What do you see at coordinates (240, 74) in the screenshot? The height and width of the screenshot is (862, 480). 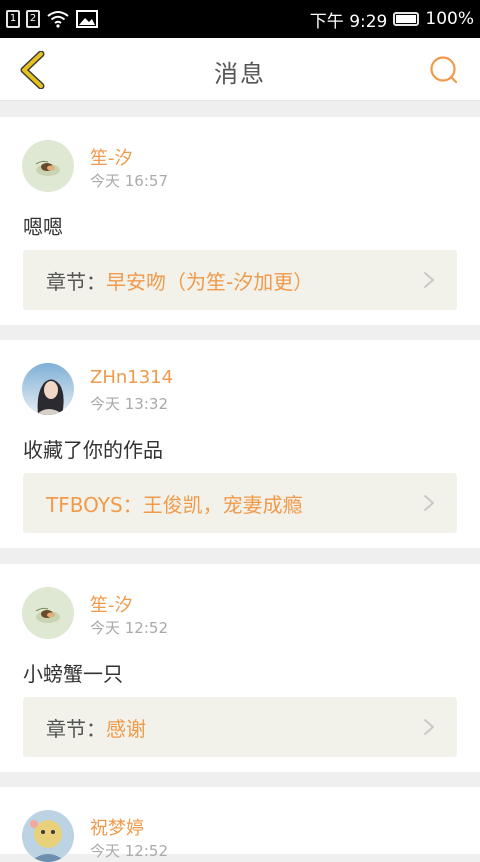 I see `page-title: 消息` at bounding box center [240, 74].